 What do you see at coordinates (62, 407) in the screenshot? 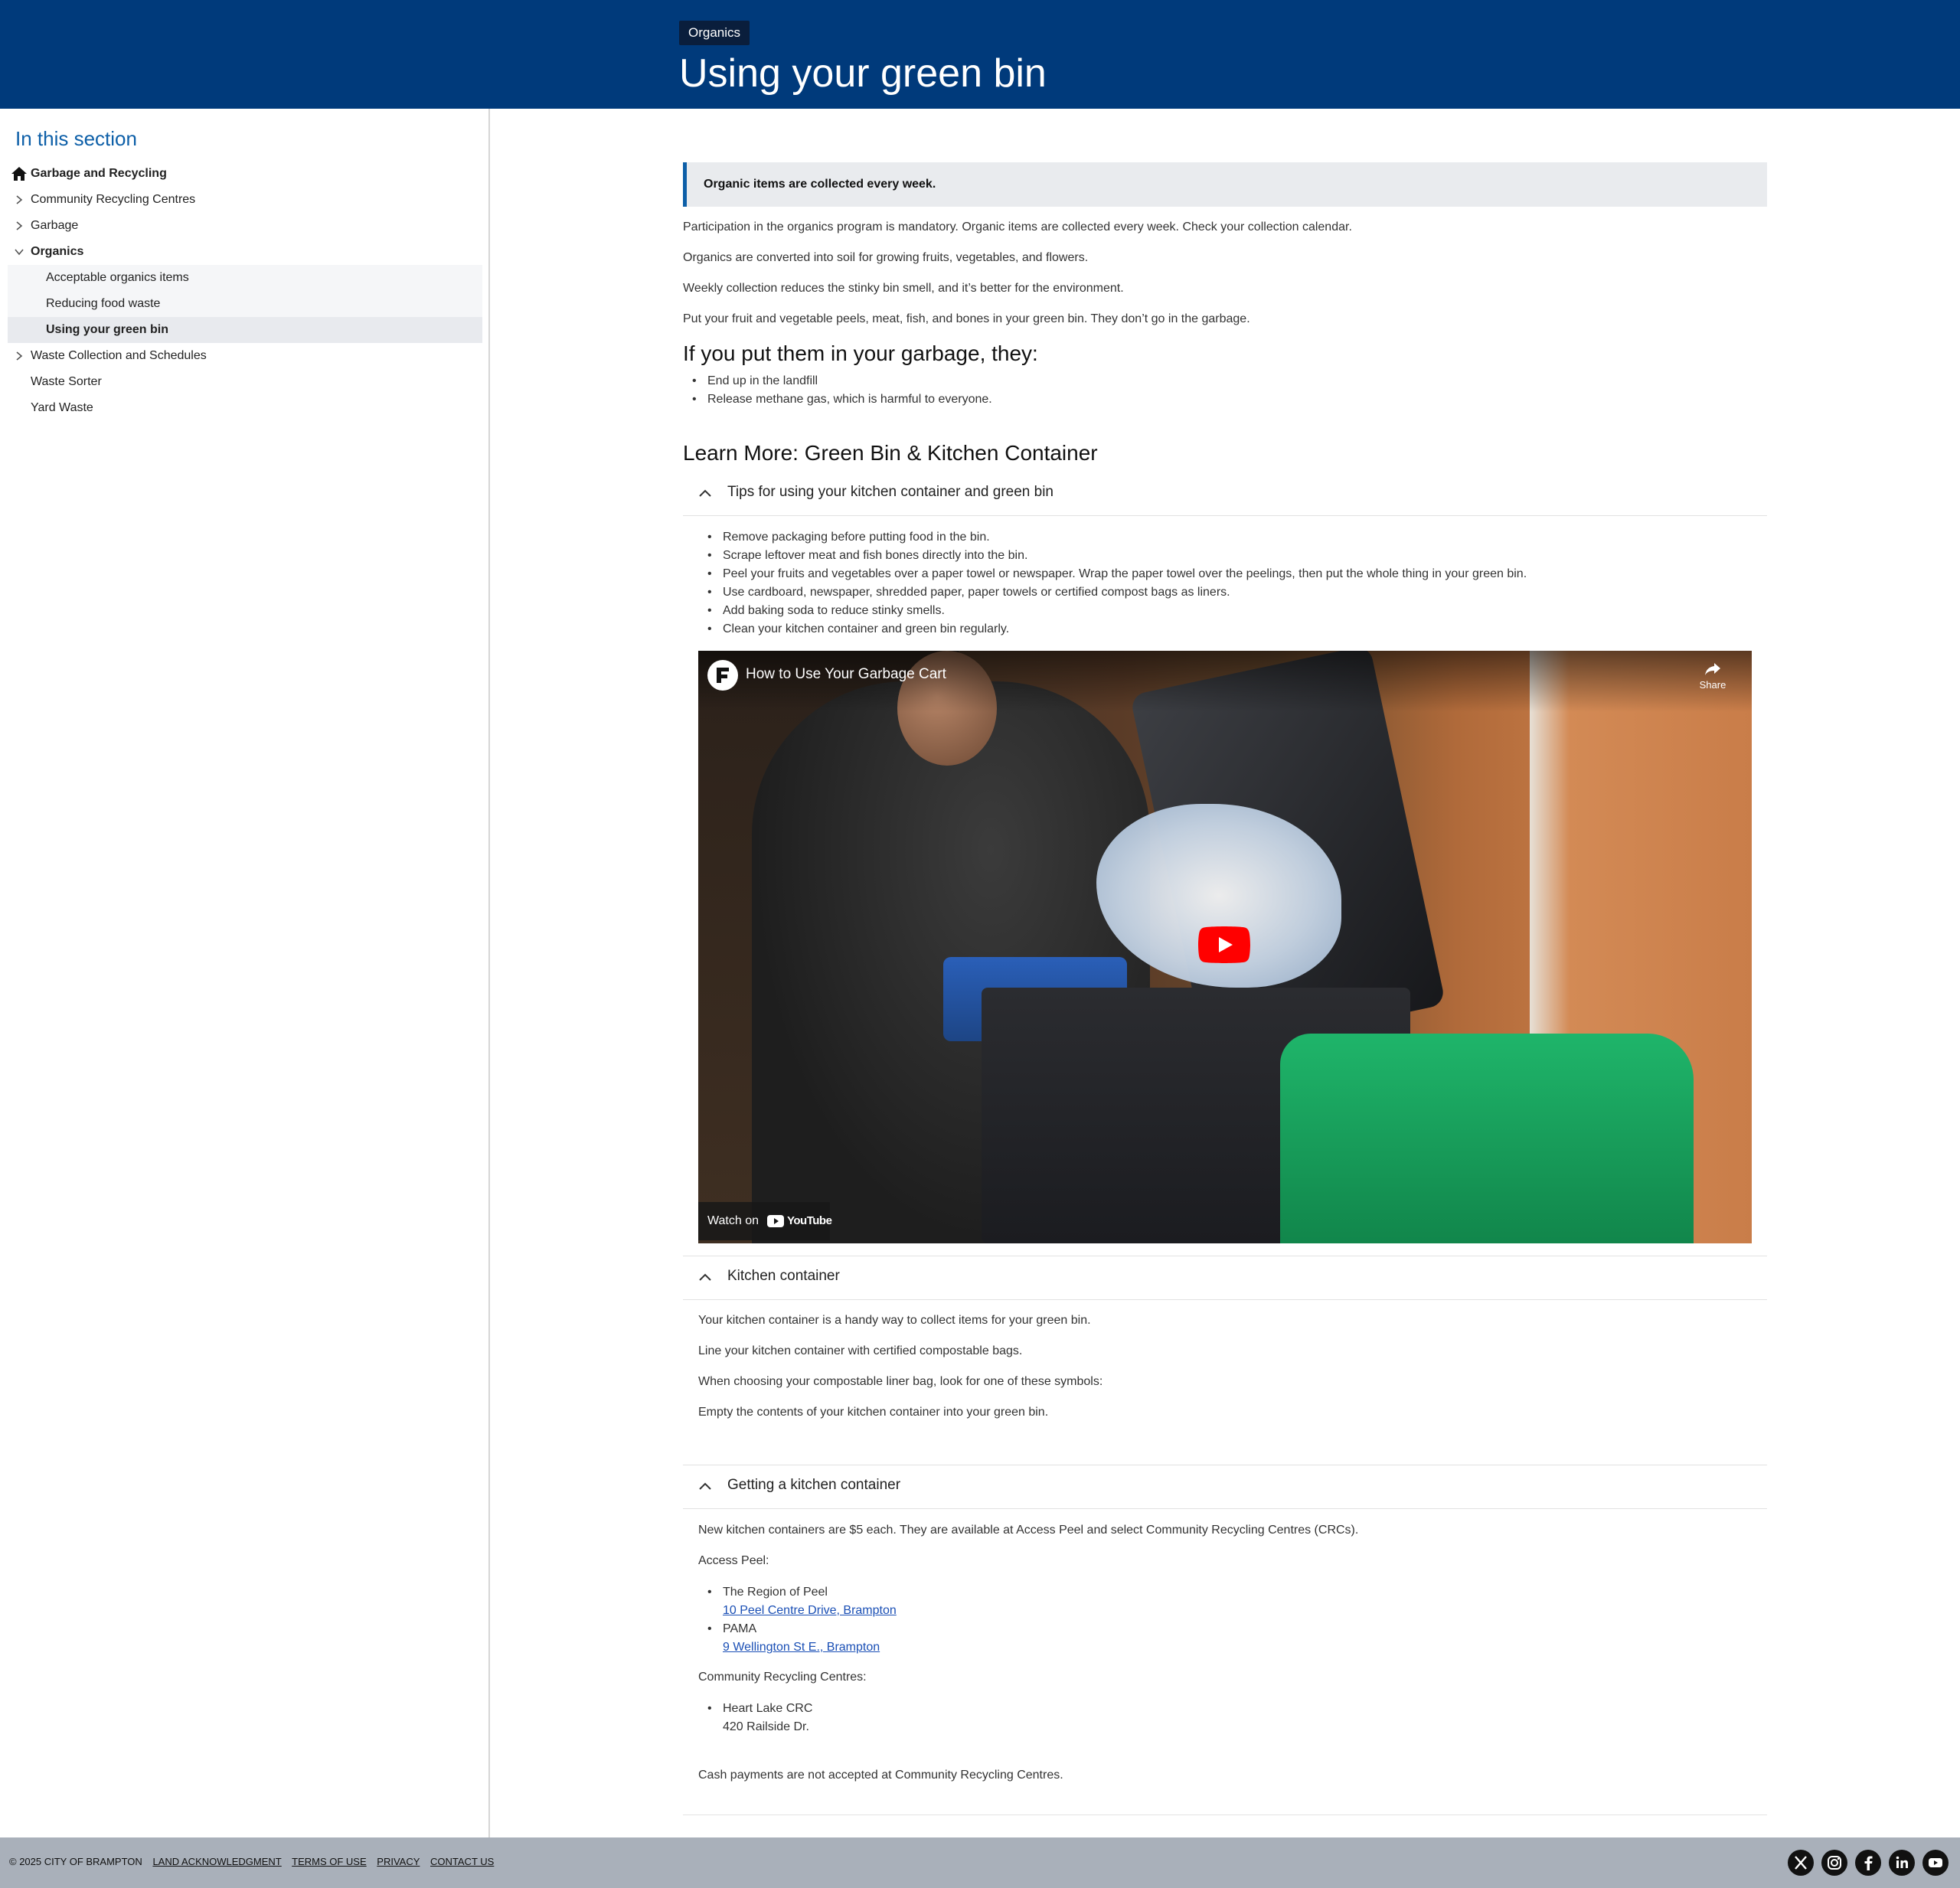
I see `sidebar-item-label: Yard Waste` at bounding box center [62, 407].